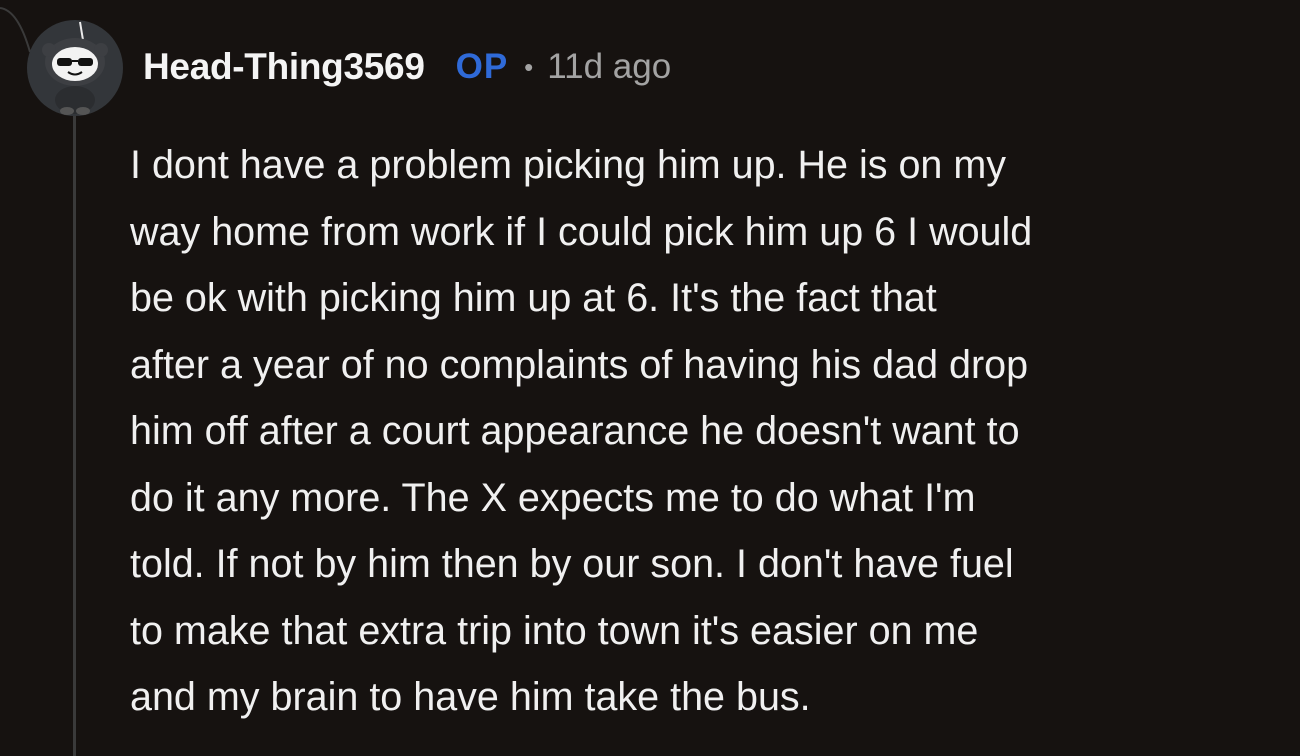 This screenshot has width=1300, height=756. I want to click on user-avatar-icon, so click(75, 68).